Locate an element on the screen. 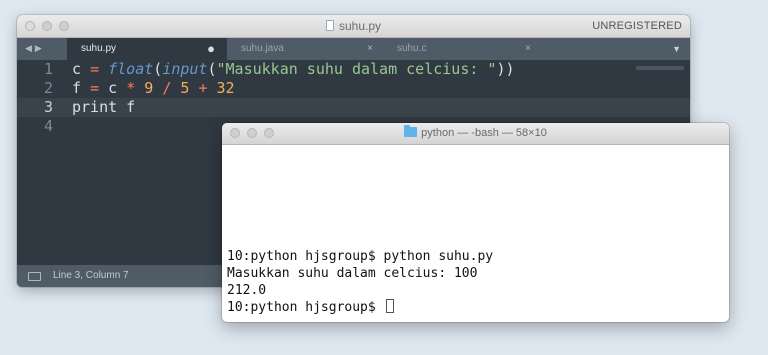 Image resolution: width=768 pixels, height=355 pixels. line-number: 4 is located at coordinates (48, 126).